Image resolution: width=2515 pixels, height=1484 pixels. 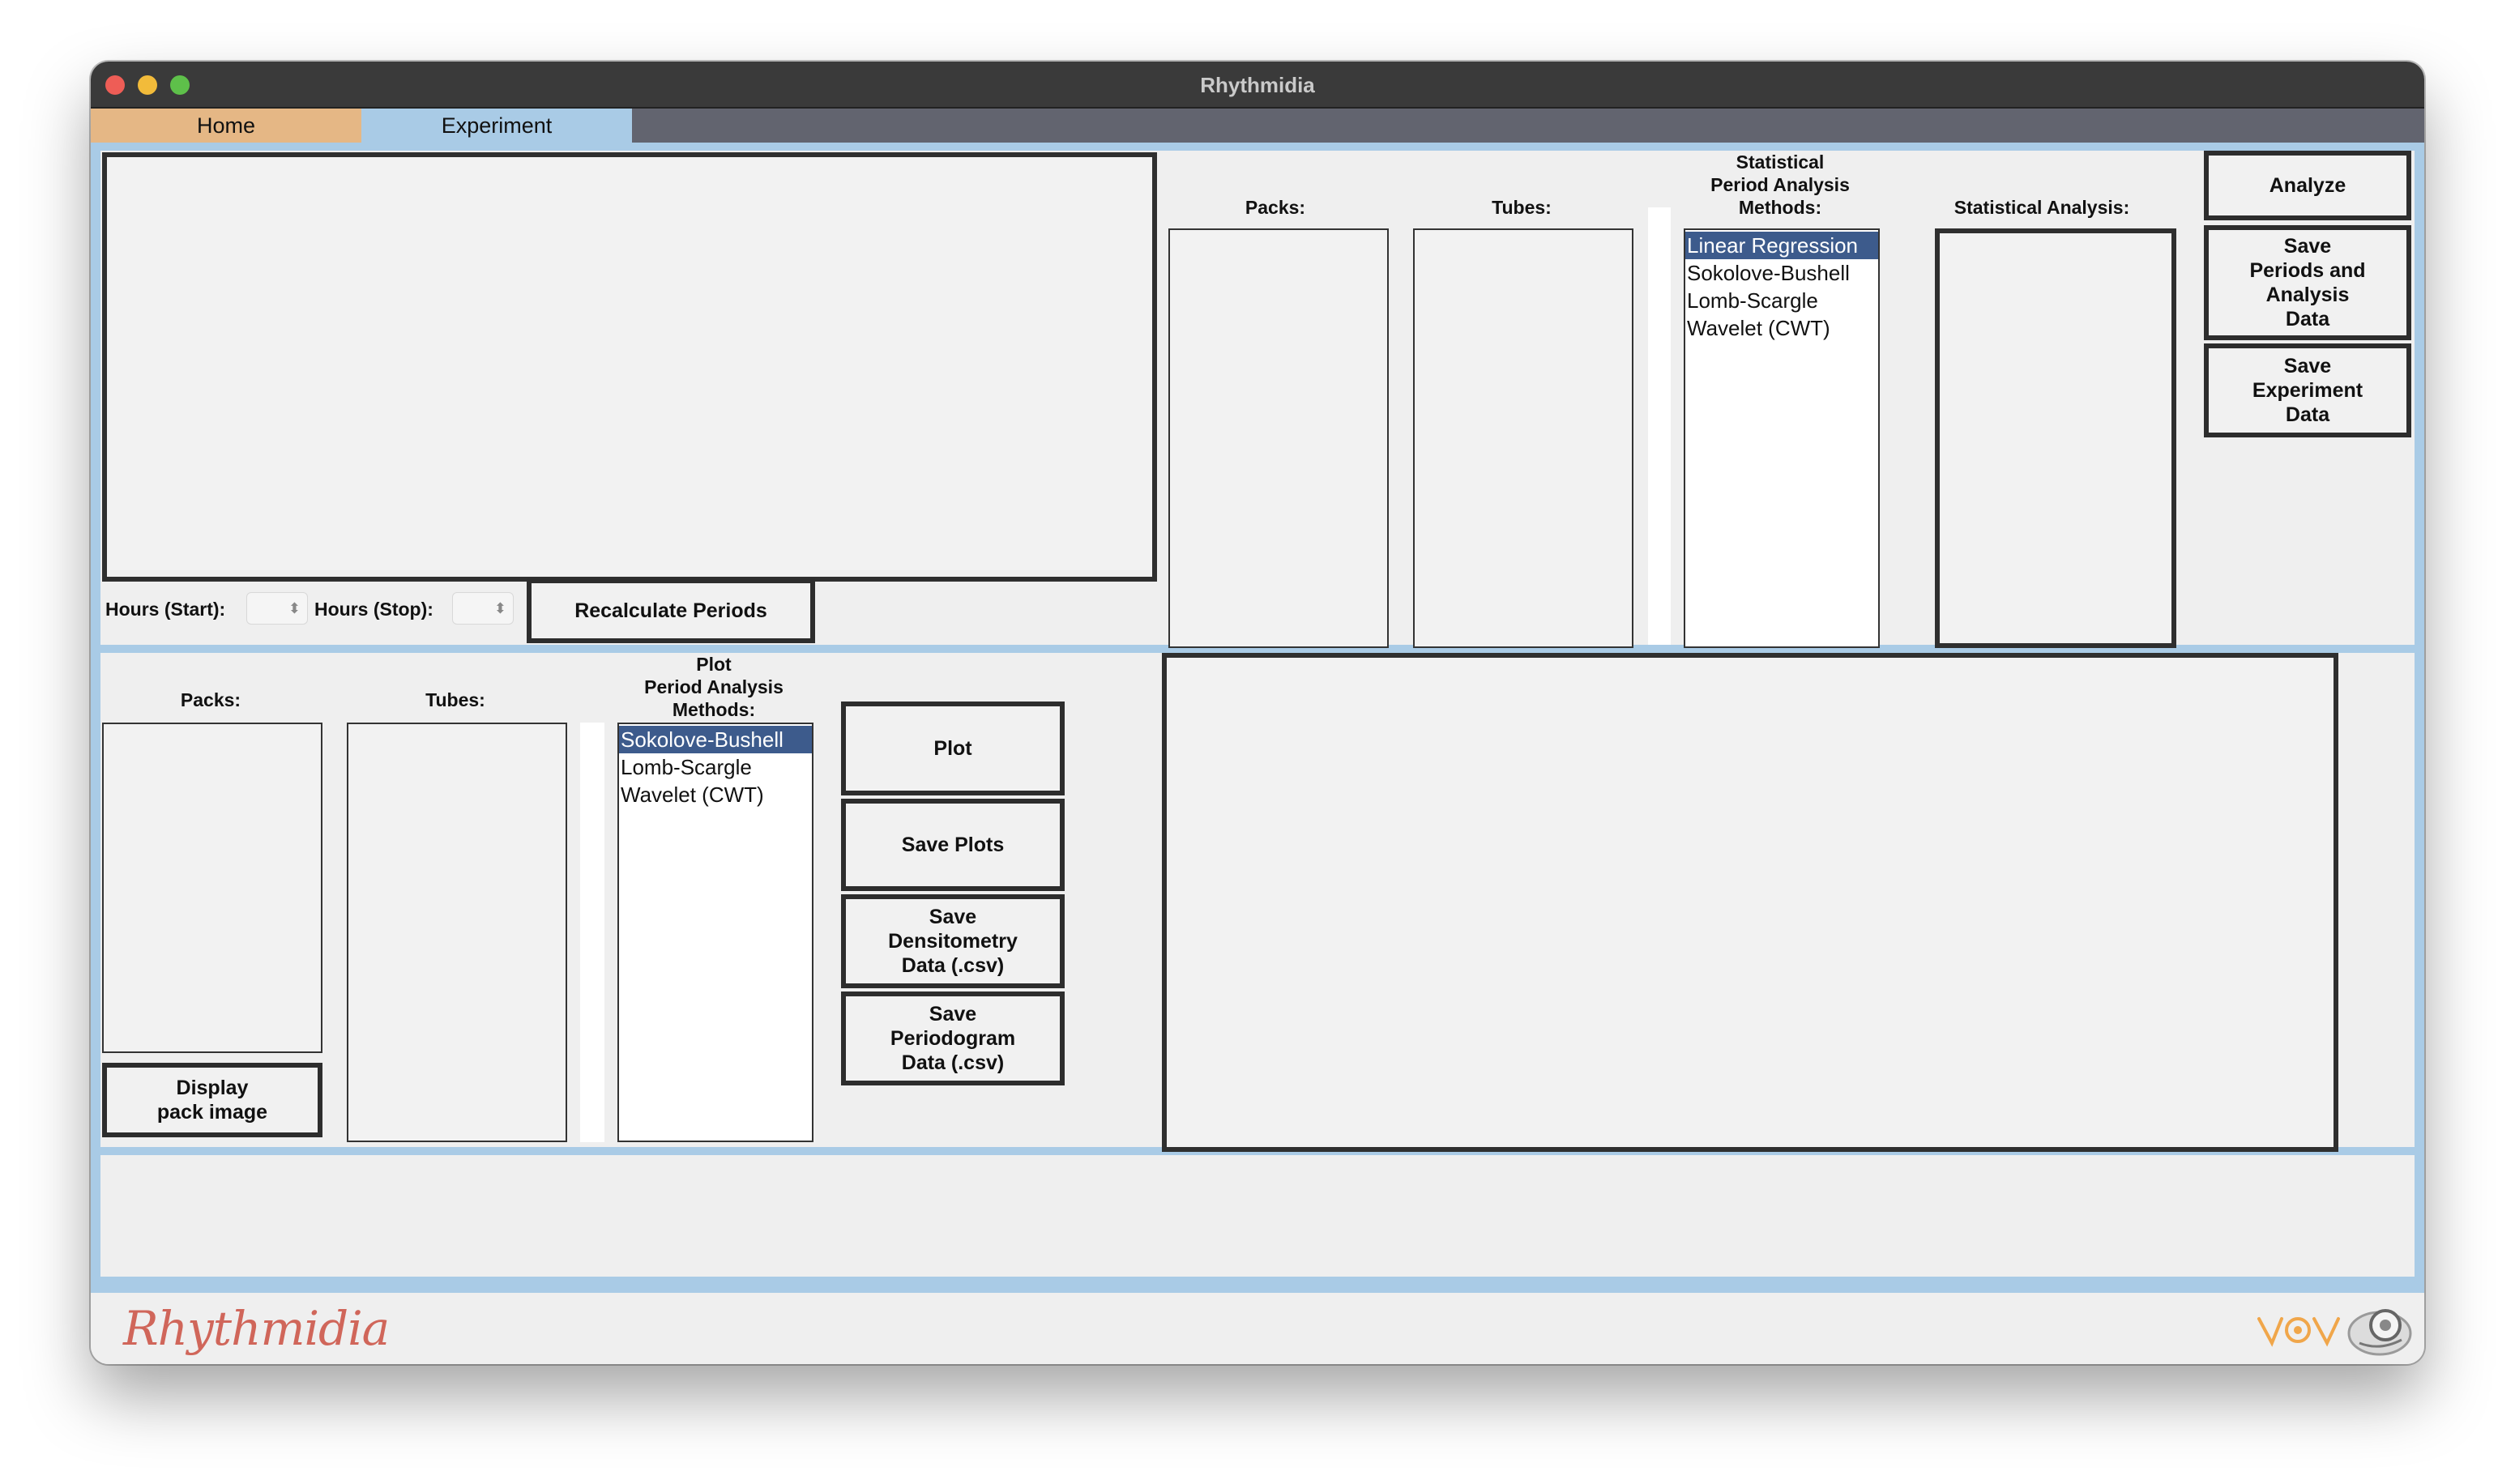 I want to click on hours-stop-spinbox: ⬍, so click(x=483, y=608).